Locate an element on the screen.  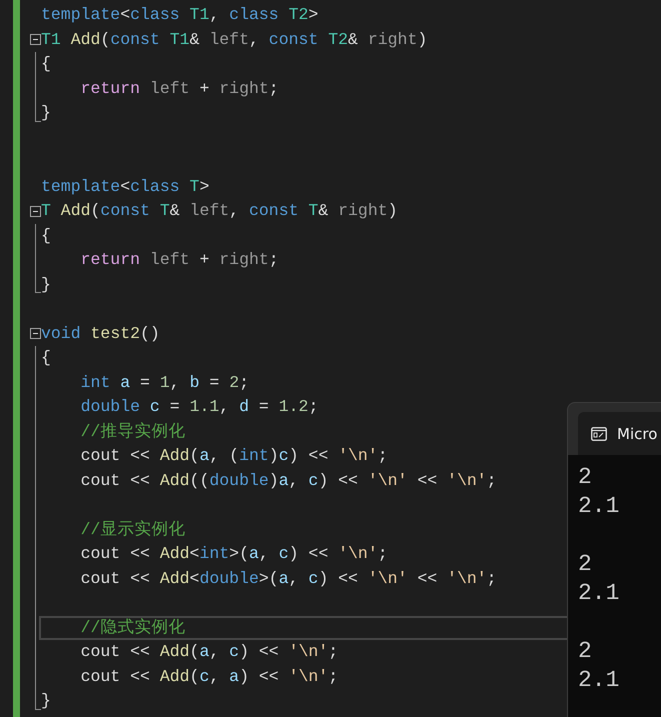
code-comment: //显示实例化 is located at coordinates (133, 529).